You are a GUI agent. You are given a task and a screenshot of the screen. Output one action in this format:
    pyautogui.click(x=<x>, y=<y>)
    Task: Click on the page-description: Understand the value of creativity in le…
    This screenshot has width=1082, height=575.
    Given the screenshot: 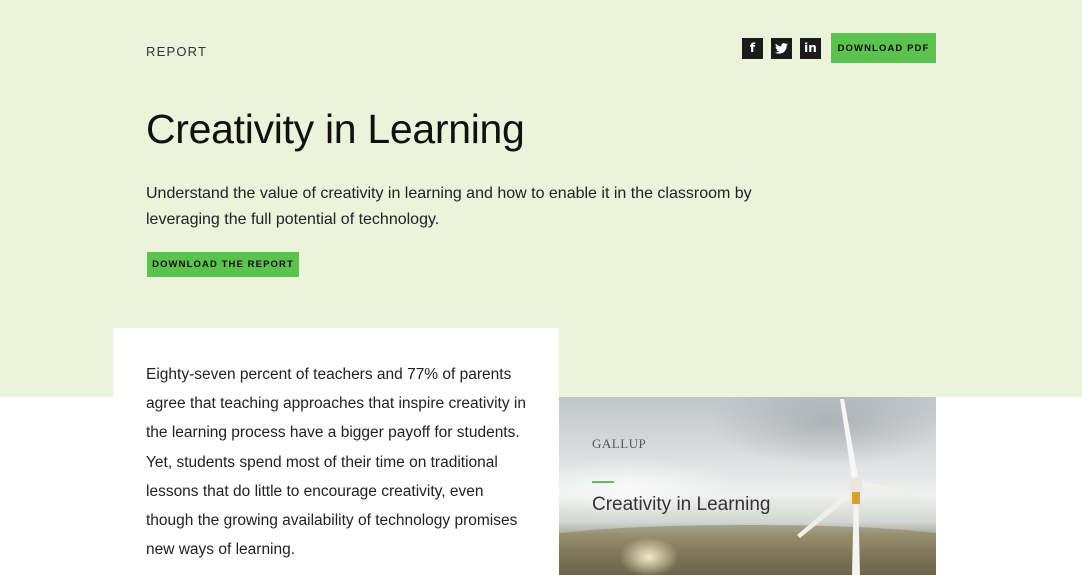 What is the action you would take?
    pyautogui.click(x=449, y=206)
    